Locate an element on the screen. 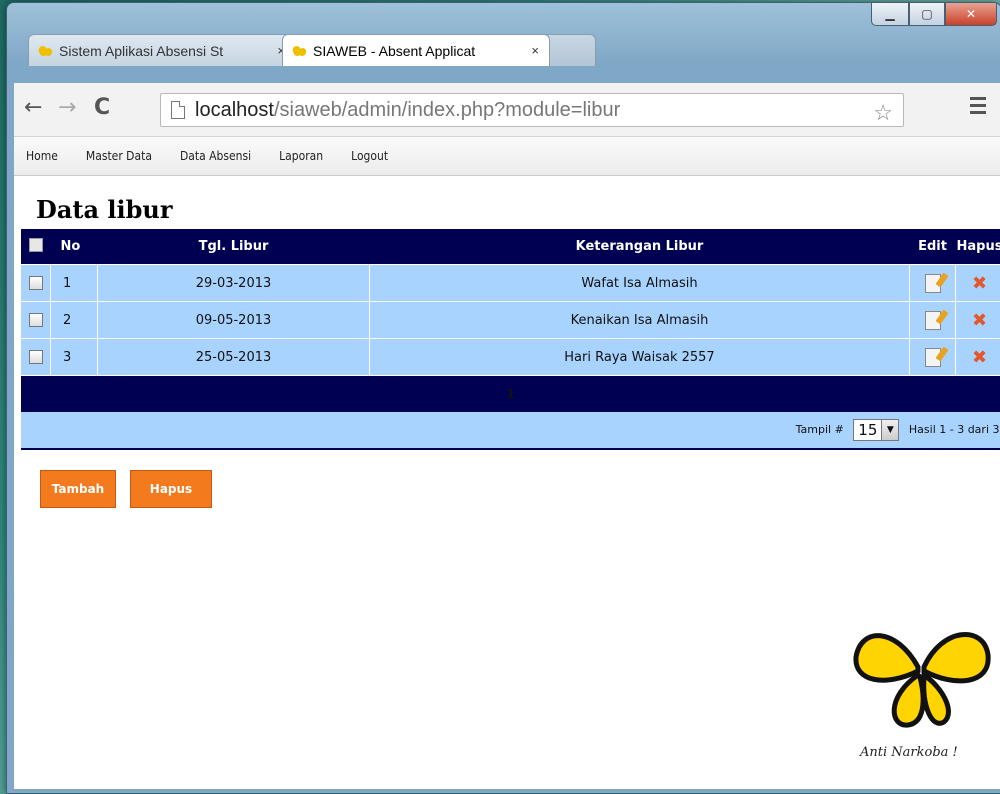 The height and width of the screenshot is (794, 1000). page-link: 1 is located at coordinates (510, 394).